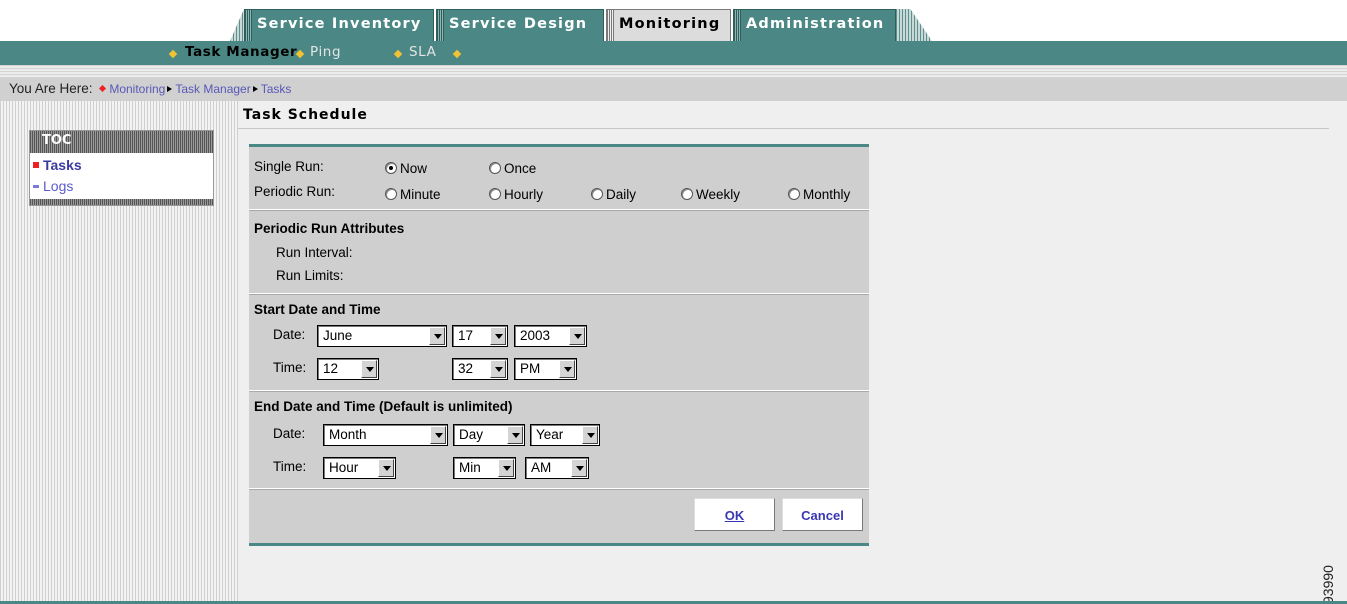 The image size is (1347, 604). What do you see at coordinates (516, 195) in the screenshot?
I see `radio-hourly: Hourly` at bounding box center [516, 195].